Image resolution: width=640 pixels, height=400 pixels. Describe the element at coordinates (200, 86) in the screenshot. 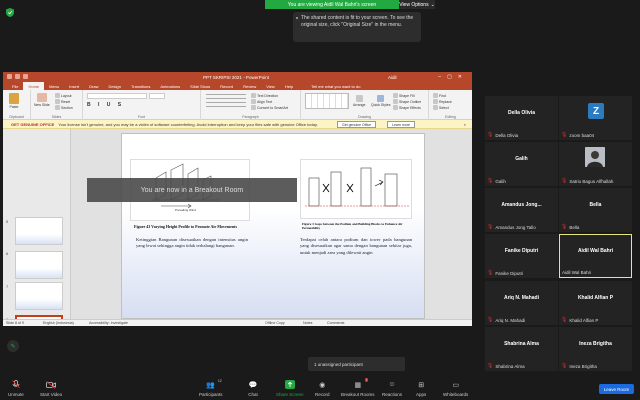

I see `ribbon-tab-slide-show: Slide Show` at that location.